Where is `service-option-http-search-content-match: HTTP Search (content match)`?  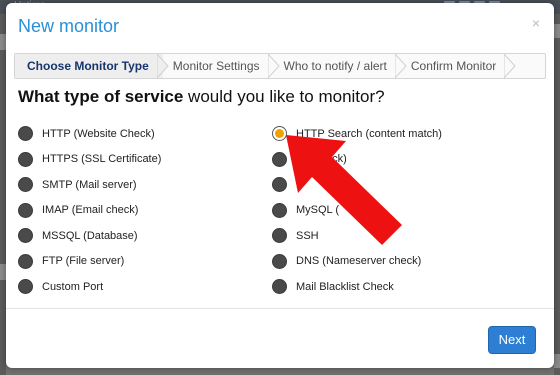
service-option-http-search-content-match: HTTP Search (content match) is located at coordinates (357, 134).